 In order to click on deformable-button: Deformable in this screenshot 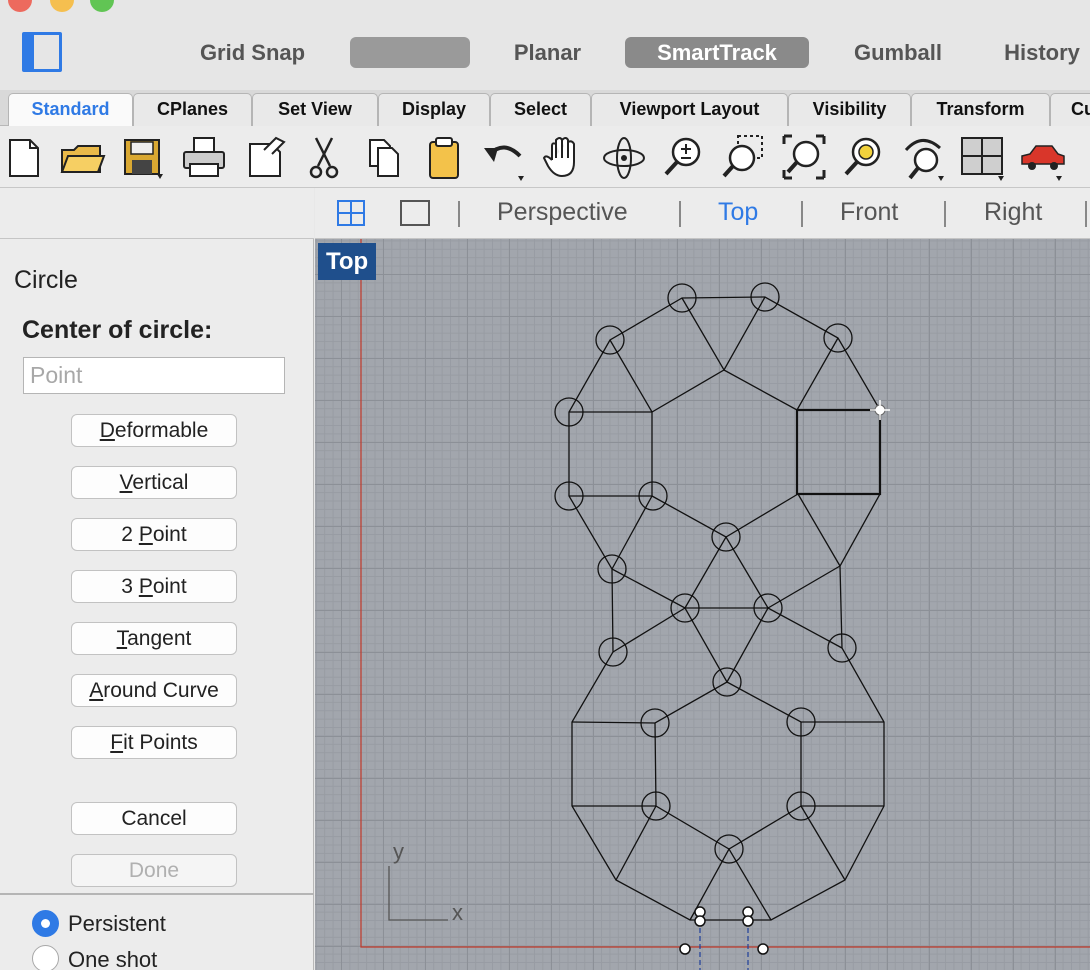, I will do `click(154, 430)`.